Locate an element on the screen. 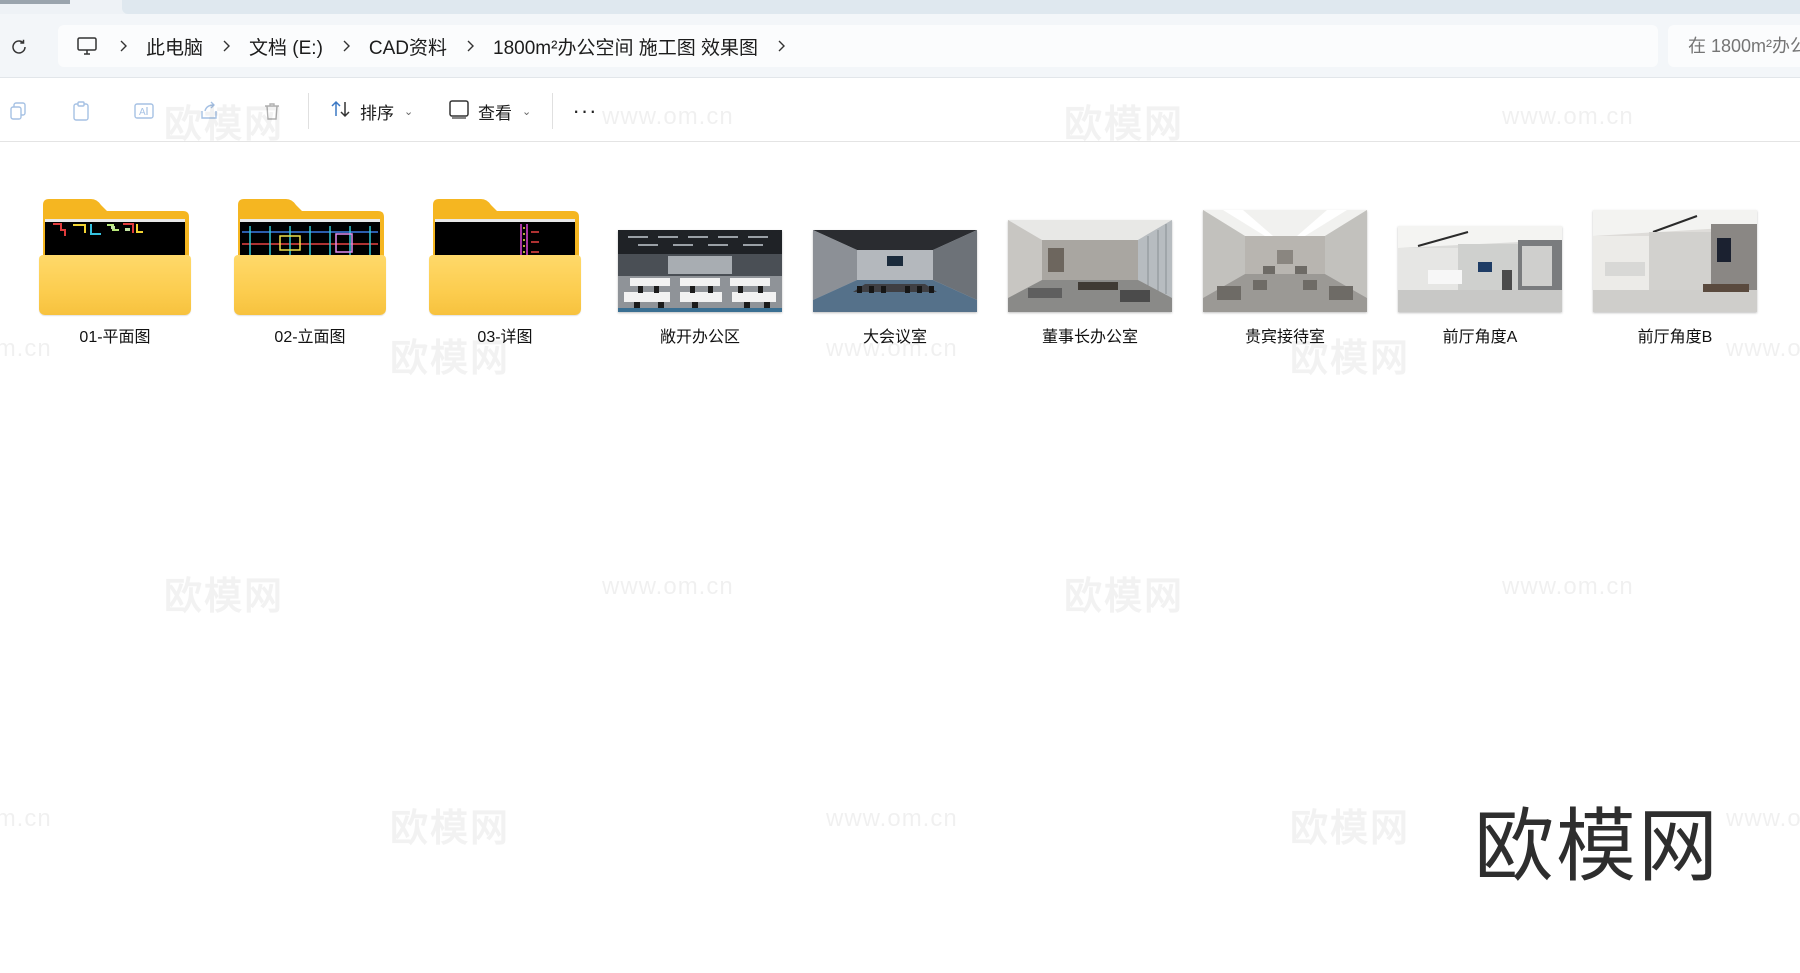  image-item: 敞开办公区 is located at coordinates (700, 259).